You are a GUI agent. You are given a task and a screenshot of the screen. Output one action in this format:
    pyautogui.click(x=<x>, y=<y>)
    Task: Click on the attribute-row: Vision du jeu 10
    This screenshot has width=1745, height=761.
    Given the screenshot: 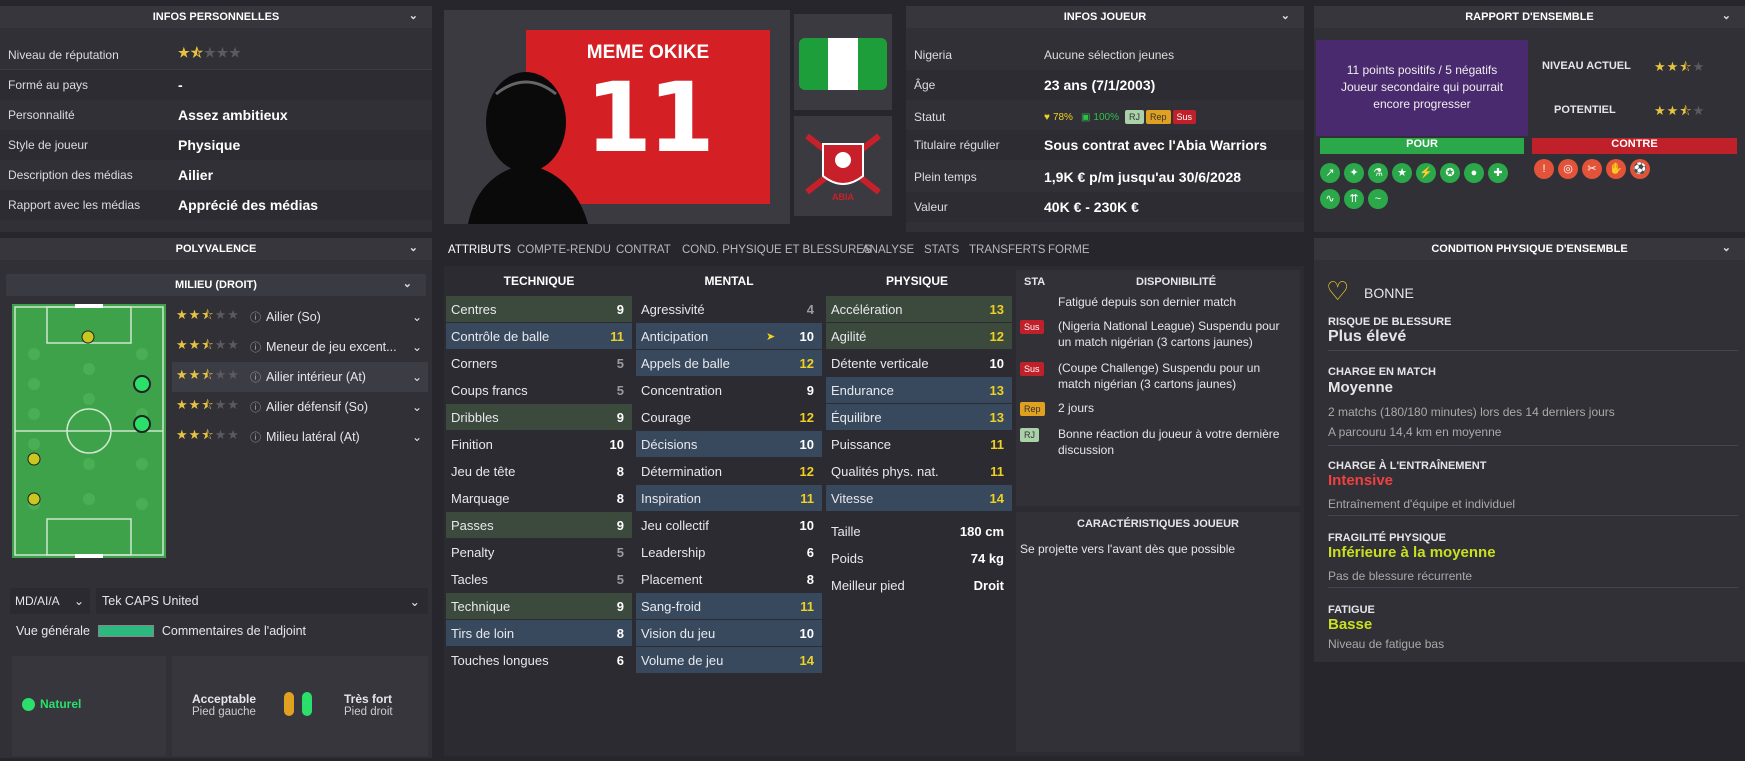 What is the action you would take?
    pyautogui.click(x=729, y=633)
    